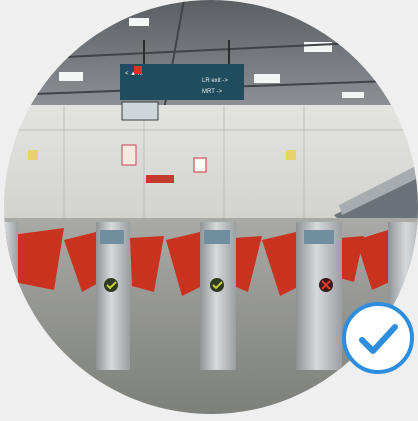 Image resolution: width=418 pixels, height=421 pixels. I want to click on sign-right-line-2: MRT ->, so click(212, 92).